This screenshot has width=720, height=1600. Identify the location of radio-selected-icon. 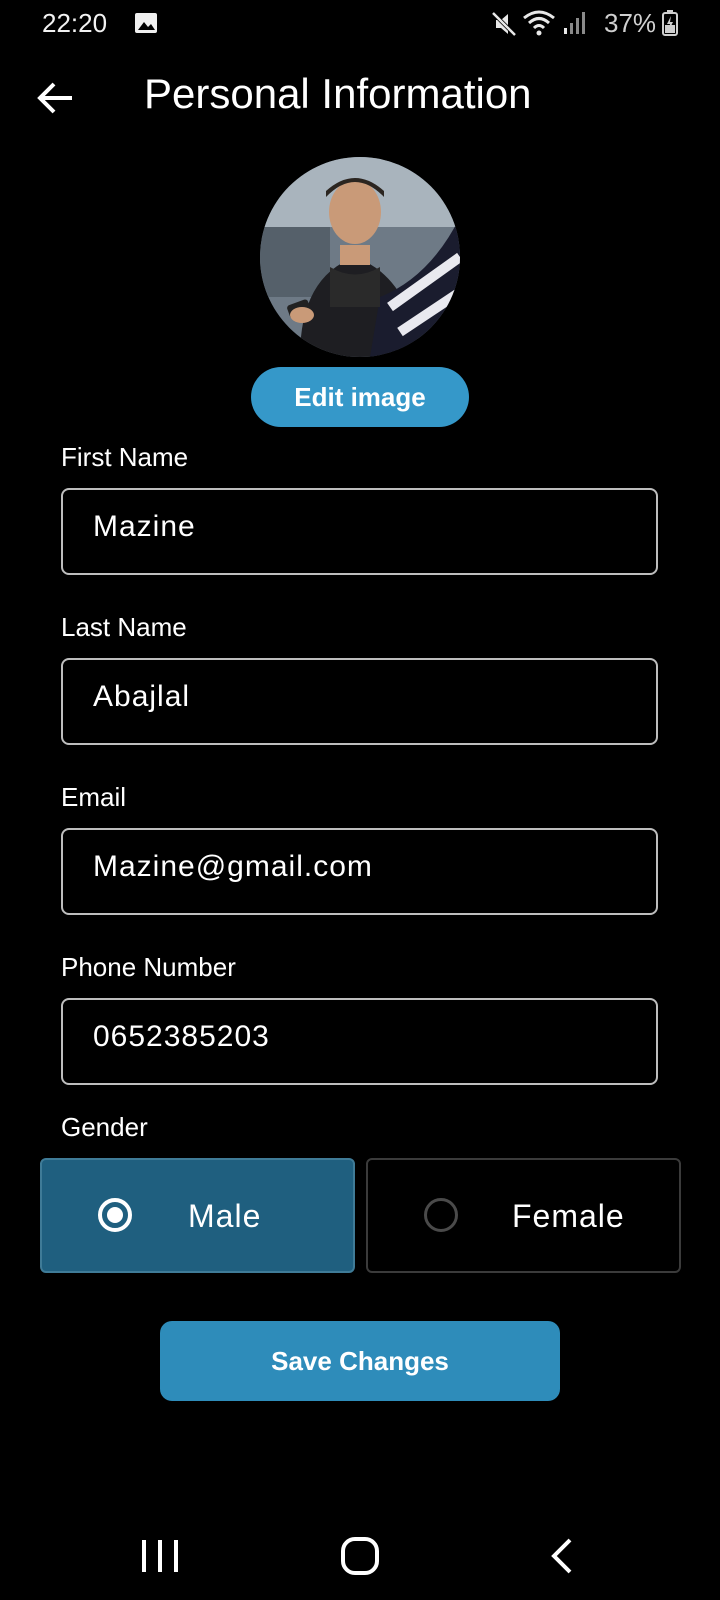
(115, 1215).